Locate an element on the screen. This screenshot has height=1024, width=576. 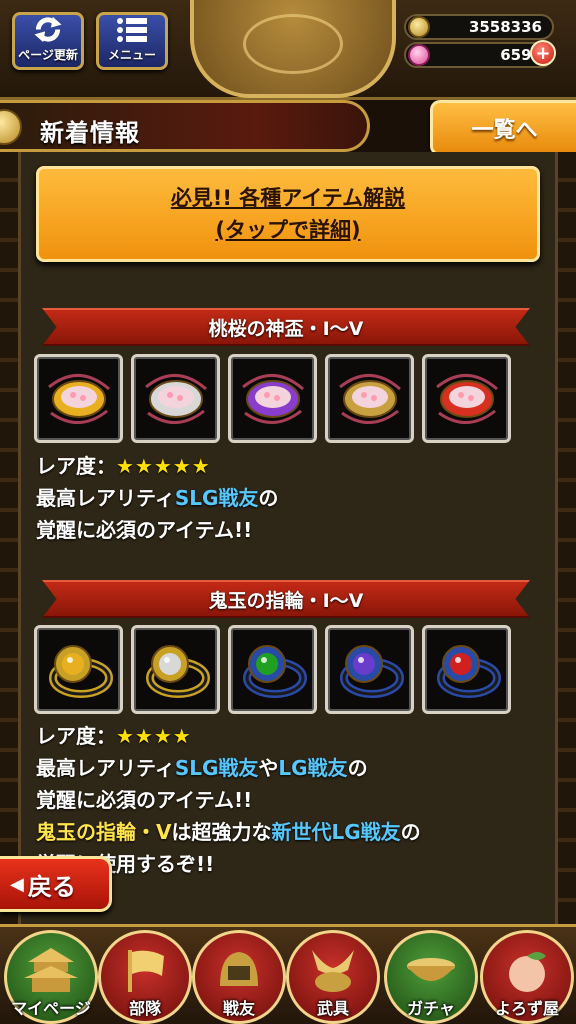
nav-label: 部隊 is located at coordinates (144, 1008).